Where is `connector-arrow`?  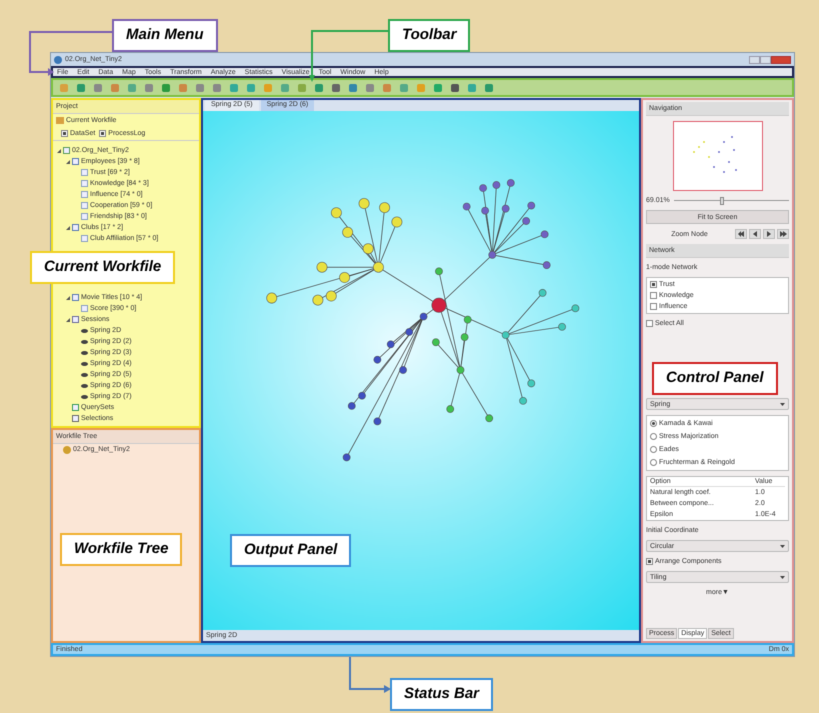
connector-arrow is located at coordinates (369, 675).